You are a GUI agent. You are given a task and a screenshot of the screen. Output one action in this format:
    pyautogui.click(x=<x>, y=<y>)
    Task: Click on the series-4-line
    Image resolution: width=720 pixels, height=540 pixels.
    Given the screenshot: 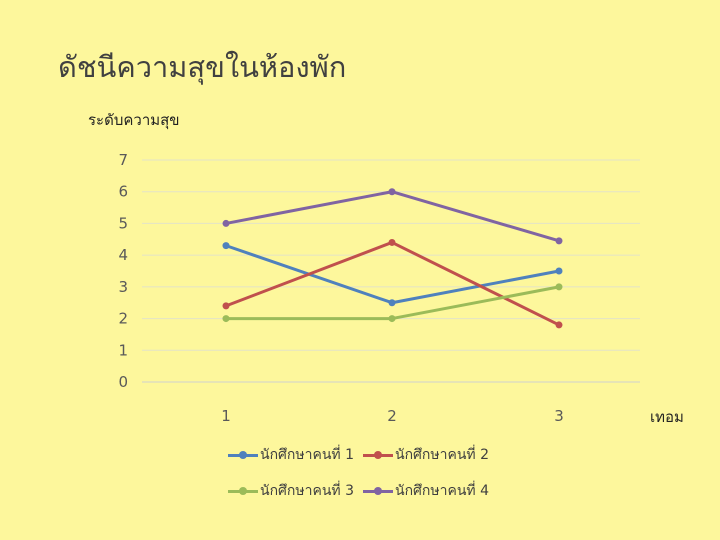 What is the action you would take?
    pyautogui.click(x=392, y=216)
    